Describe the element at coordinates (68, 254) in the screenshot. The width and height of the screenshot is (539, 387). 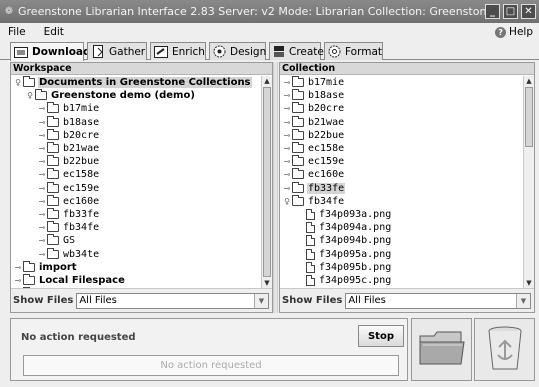
I see `folder-item: ⊸ wb34te` at that location.